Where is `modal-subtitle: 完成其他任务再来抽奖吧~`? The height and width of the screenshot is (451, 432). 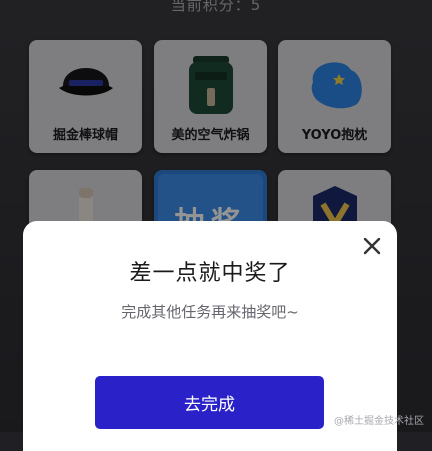
modal-subtitle: 完成其他任务再来抽奖吧~ is located at coordinates (210, 312).